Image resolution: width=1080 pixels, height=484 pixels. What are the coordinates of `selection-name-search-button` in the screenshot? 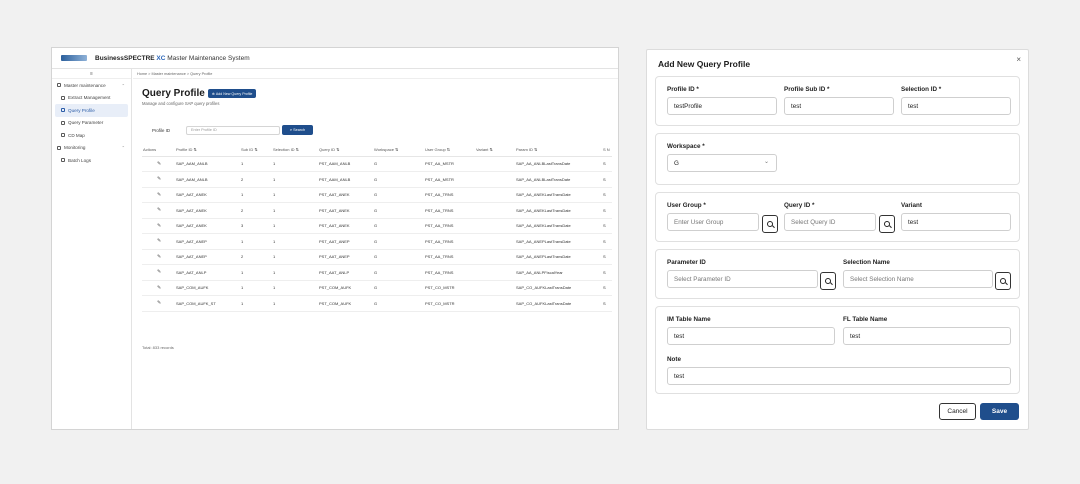 It's located at (1003, 281).